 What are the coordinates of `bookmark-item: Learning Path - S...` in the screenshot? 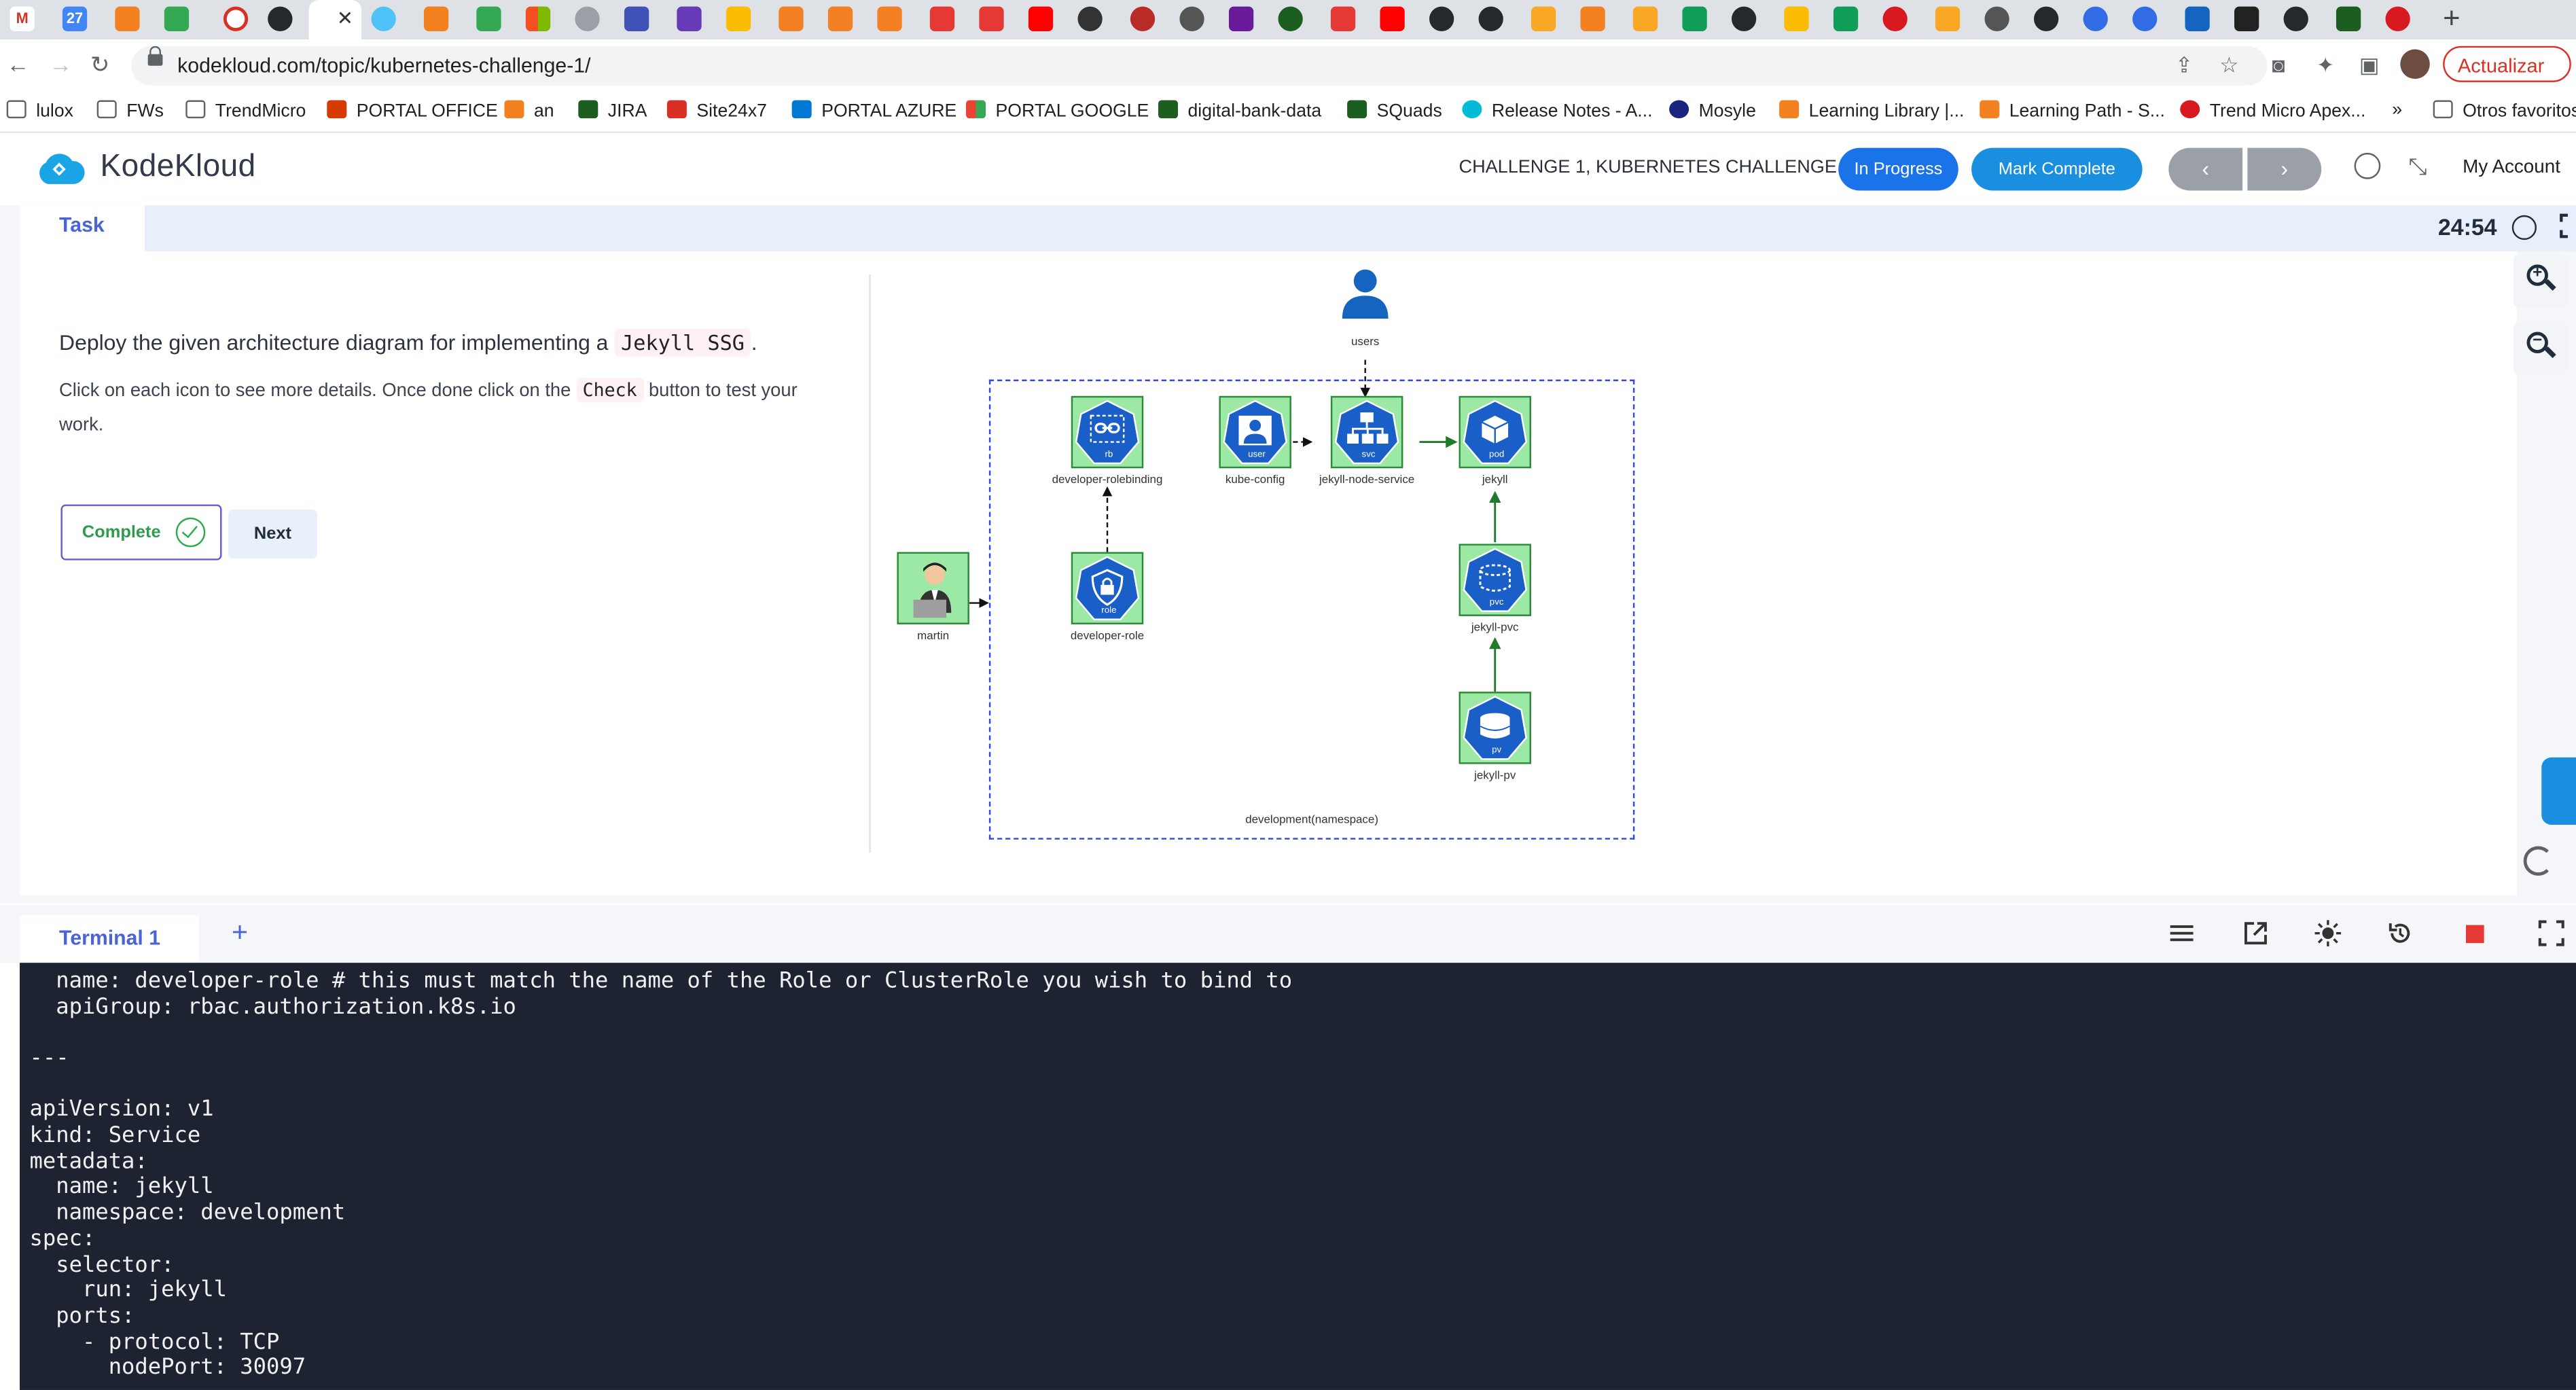 It's located at (2072, 111).